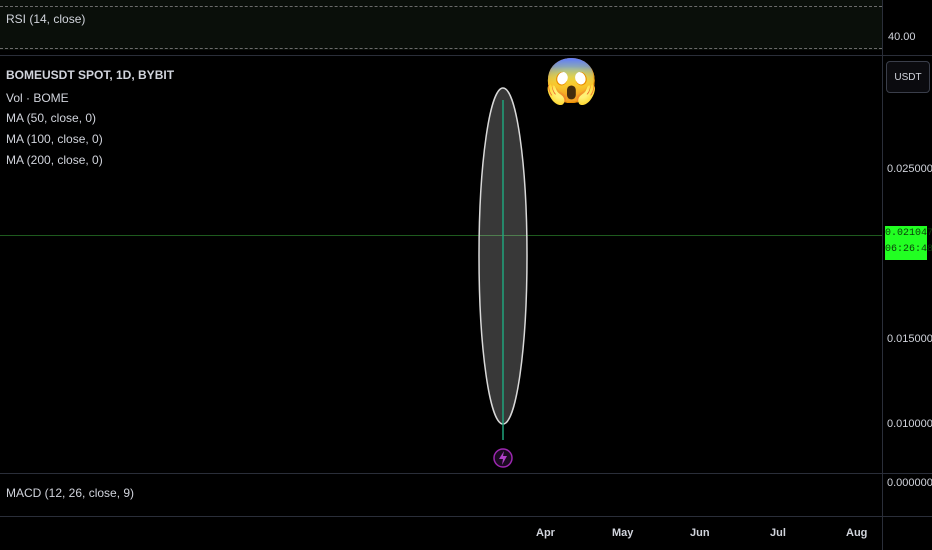 The width and height of the screenshot is (932, 550). Describe the element at coordinates (623, 533) in the screenshot. I see `time-axis-label: May` at that location.